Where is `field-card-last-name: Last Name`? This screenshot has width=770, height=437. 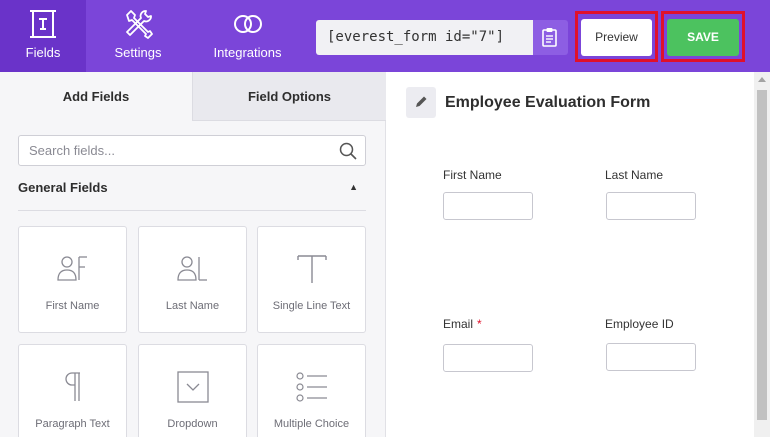 field-card-last-name: Last Name is located at coordinates (192, 279).